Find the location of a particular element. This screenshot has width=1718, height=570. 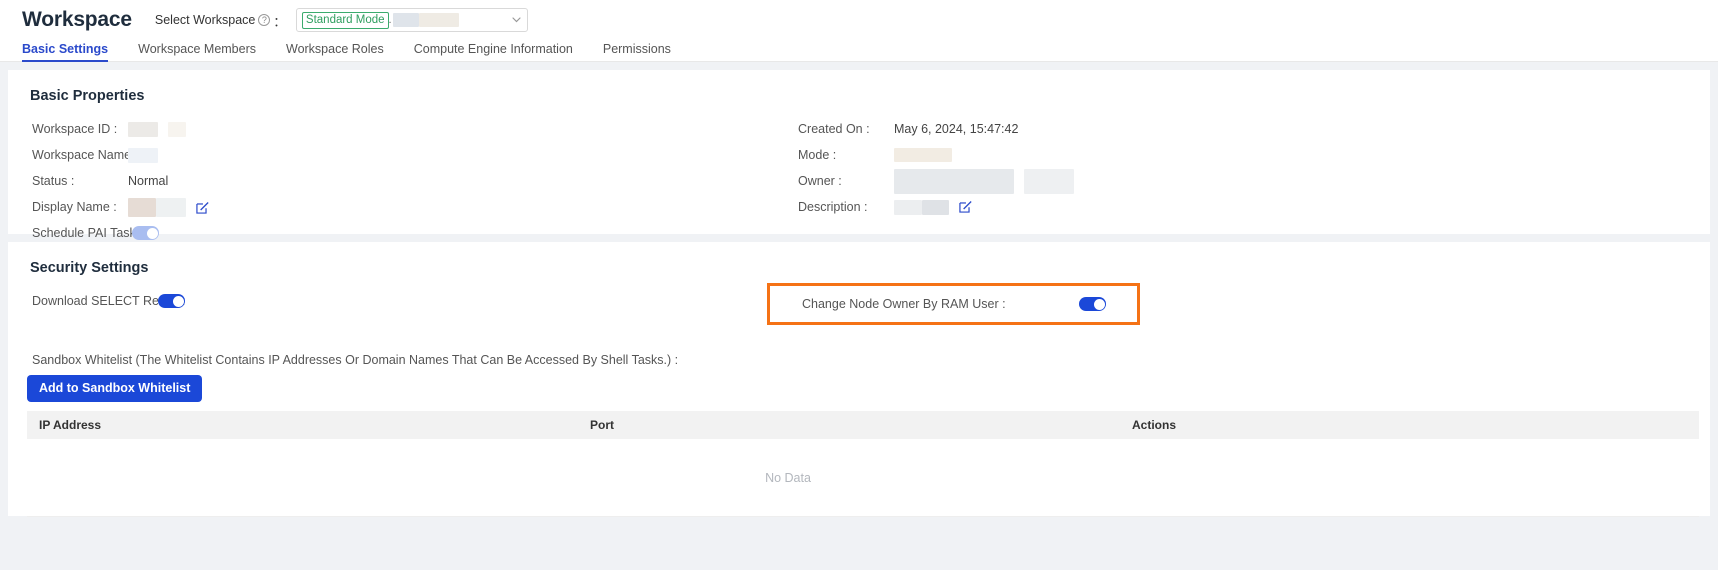

workspace-select: Standard Mode . is located at coordinates (411, 20).